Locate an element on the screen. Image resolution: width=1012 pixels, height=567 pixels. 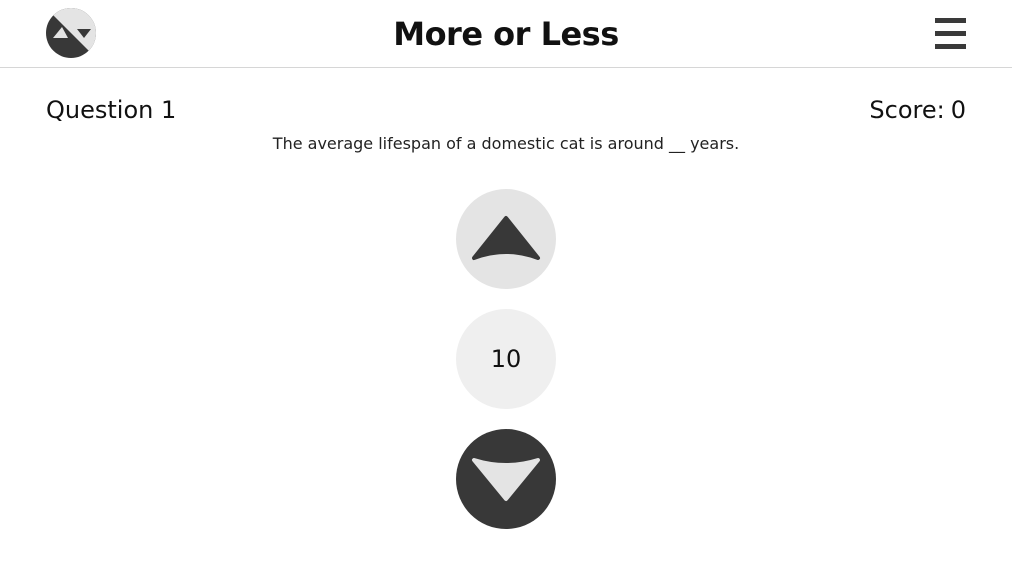
less-button is located at coordinates (506, 479).